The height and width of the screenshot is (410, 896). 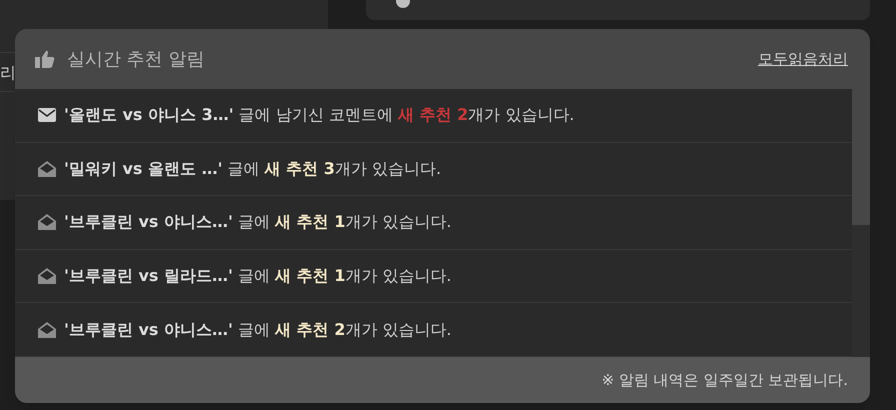 What do you see at coordinates (45, 59) in the screenshot?
I see `thumbs-up-icon` at bounding box center [45, 59].